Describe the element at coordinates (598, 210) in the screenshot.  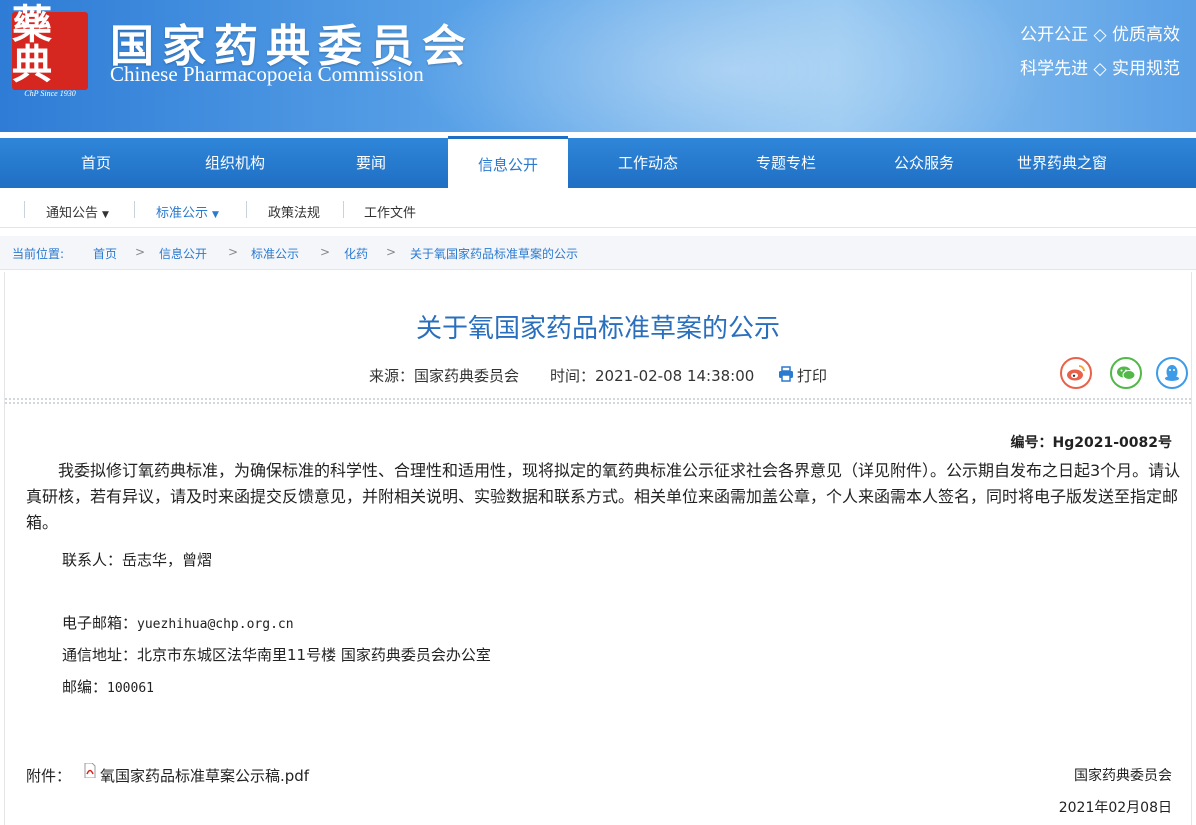
I see `sub-nav: 通知公告 ▼ 标准公示 ▼ 政策法规 工作文件` at that location.